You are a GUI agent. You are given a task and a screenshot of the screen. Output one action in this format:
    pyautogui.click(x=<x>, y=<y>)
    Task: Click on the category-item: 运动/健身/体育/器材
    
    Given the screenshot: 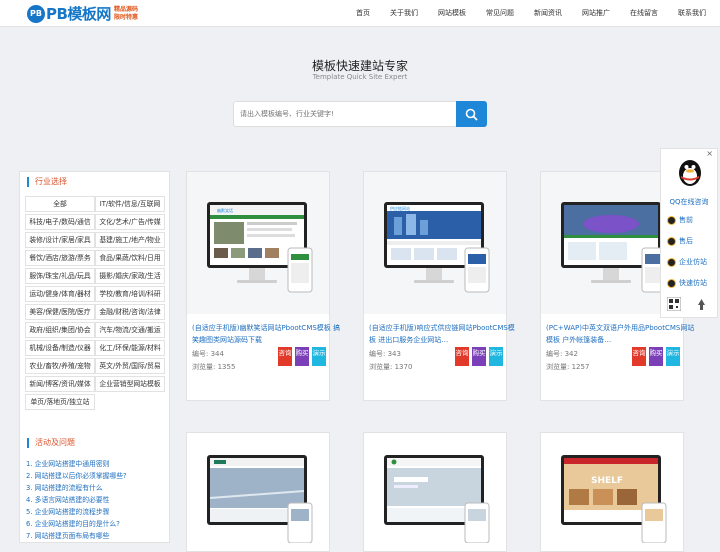 What is the action you would take?
    pyautogui.click(x=60, y=294)
    